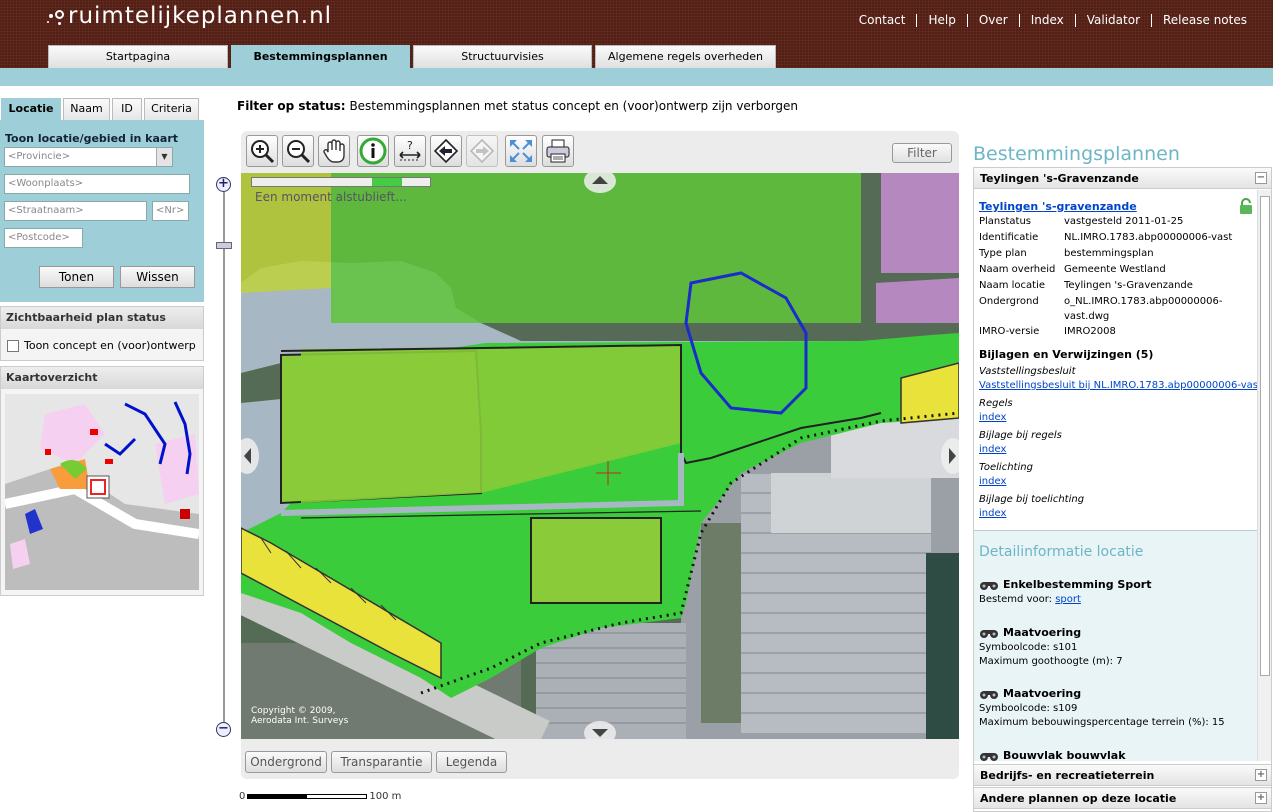 This screenshot has height=812, width=1273. What do you see at coordinates (224, 245) in the screenshot?
I see `zoom-slider-thumb` at bounding box center [224, 245].